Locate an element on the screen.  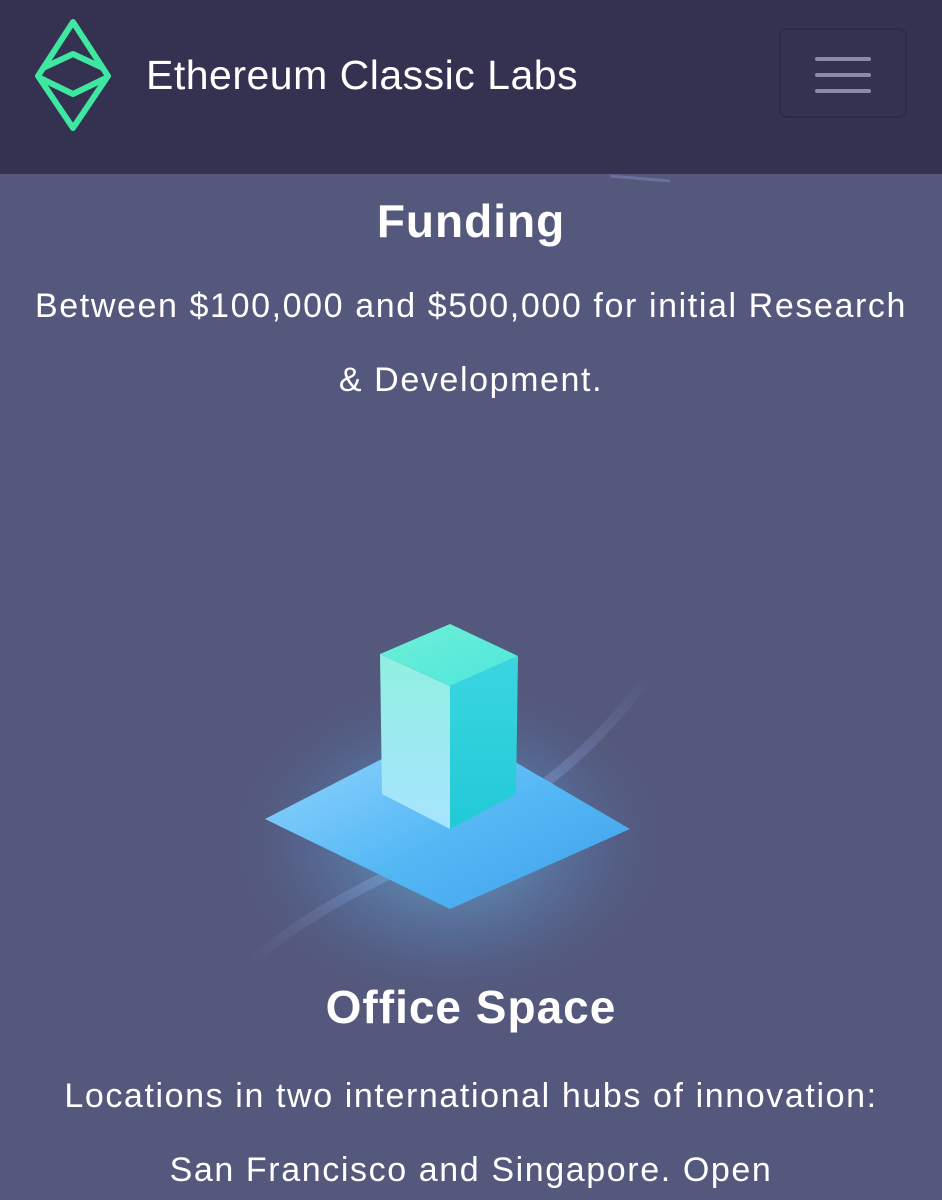
brand-link: Ethereum Classic Labs is located at coordinates (306, 75).